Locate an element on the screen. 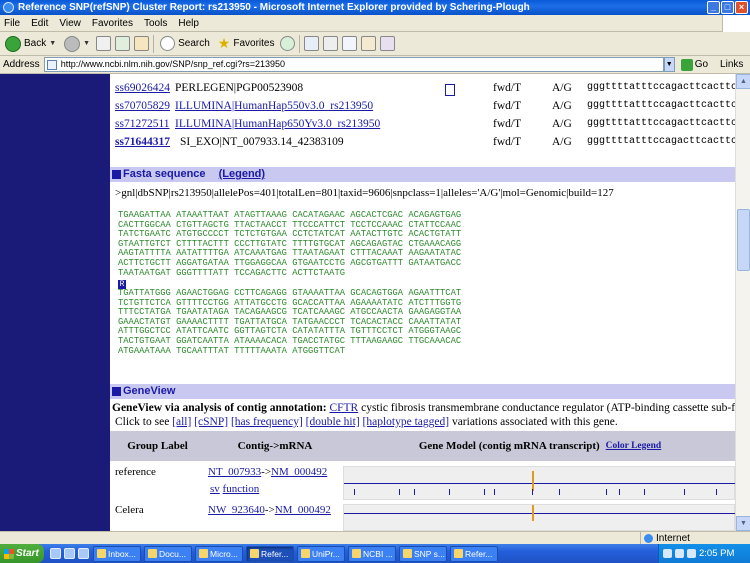  toolbar: Back ▼ ▼ Search ★ Favorites is located at coordinates (375, 44).